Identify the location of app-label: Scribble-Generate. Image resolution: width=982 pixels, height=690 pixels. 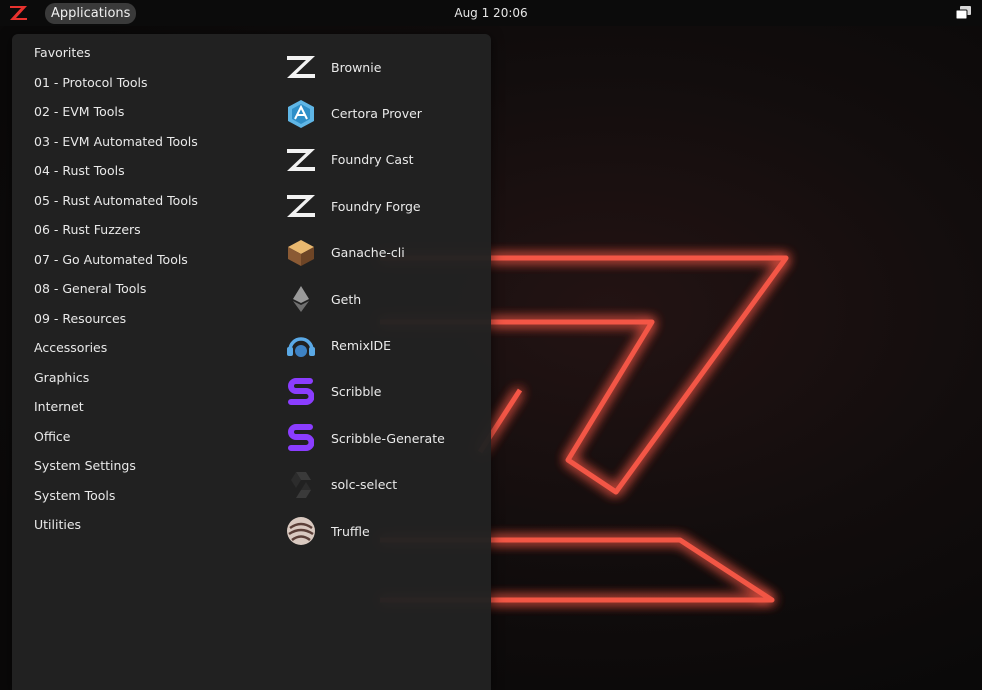
(388, 438).